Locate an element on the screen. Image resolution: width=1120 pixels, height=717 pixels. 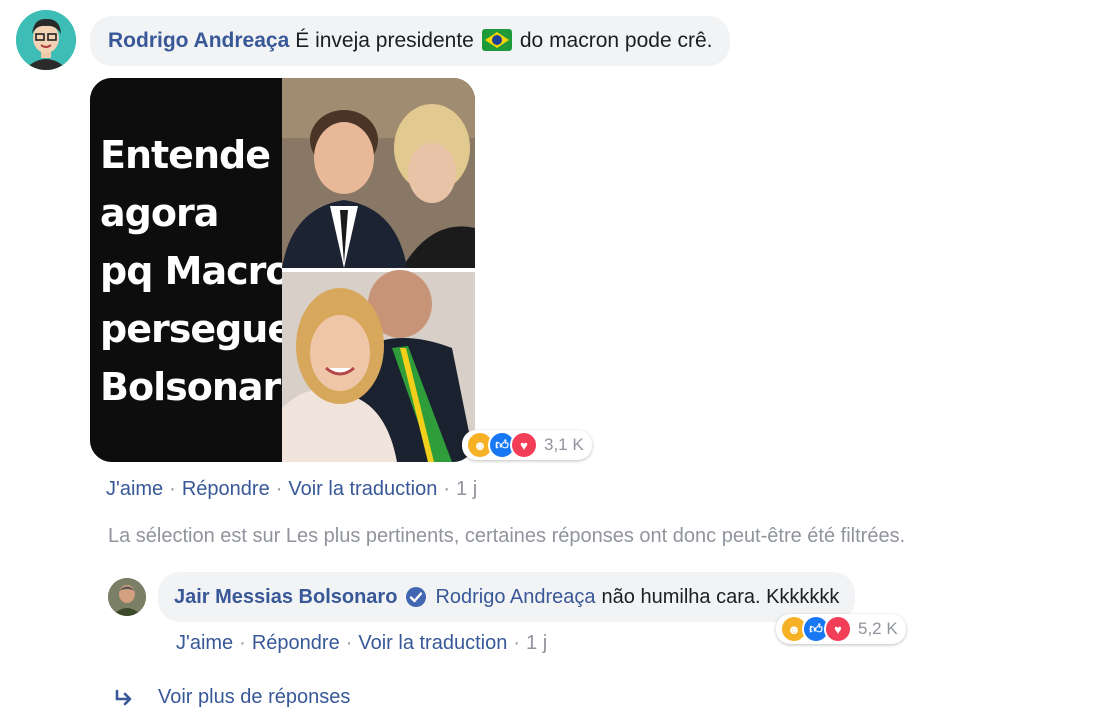
see-more-replies-button: Voir plus de réponses is located at coordinates (232, 697).